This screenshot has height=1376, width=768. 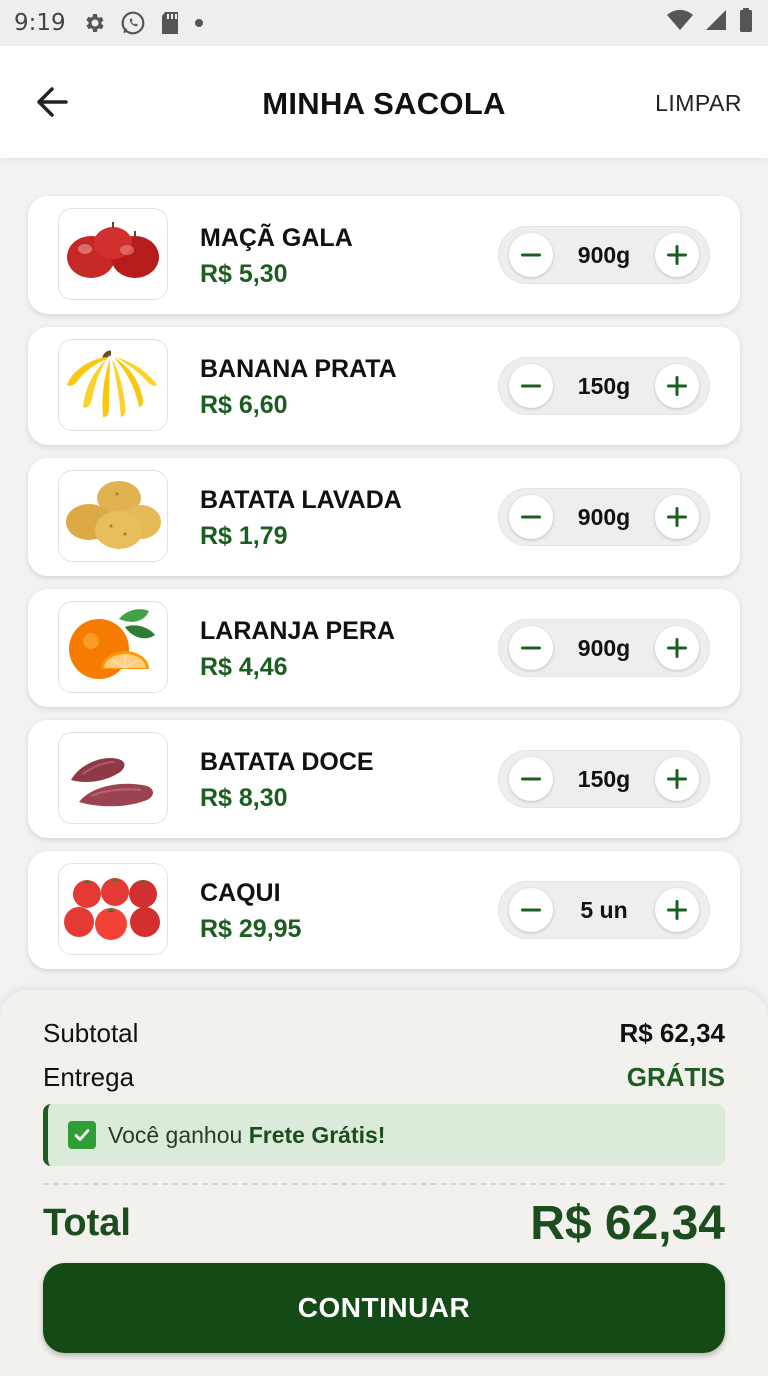 What do you see at coordinates (244, 274) in the screenshot?
I see `product-price: R$ 5,30` at bounding box center [244, 274].